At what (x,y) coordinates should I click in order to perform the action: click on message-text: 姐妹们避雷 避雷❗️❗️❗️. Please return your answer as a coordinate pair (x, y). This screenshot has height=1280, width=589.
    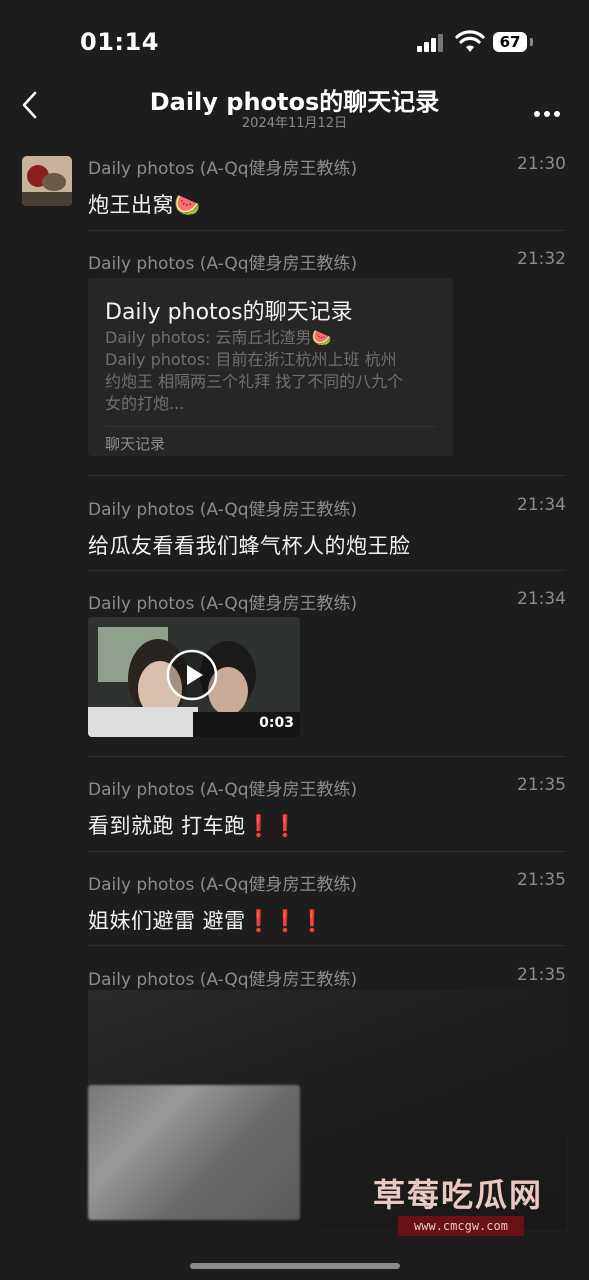
    Looking at the image, I should click on (327, 920).